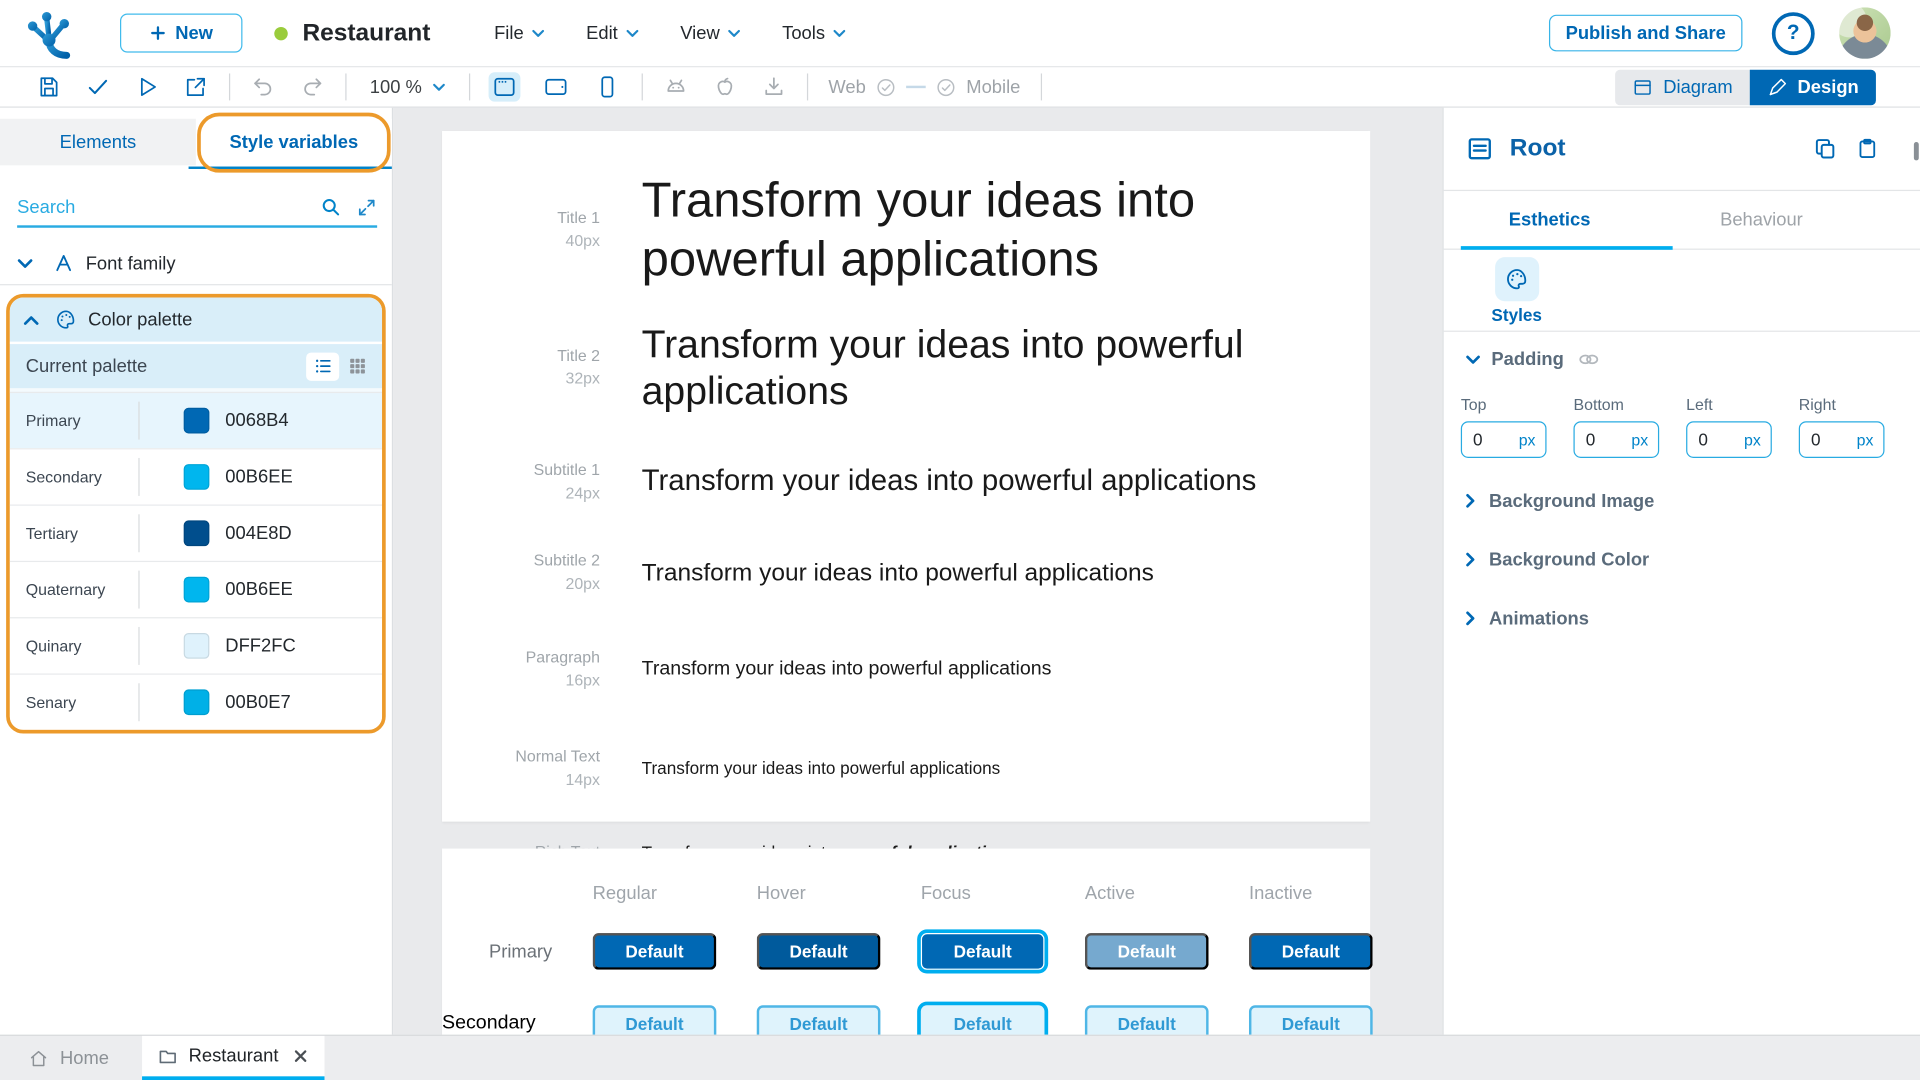 Image resolution: width=1920 pixels, height=1080 pixels. What do you see at coordinates (1693, 359) in the screenshot?
I see `padding-section-header: Padding` at bounding box center [1693, 359].